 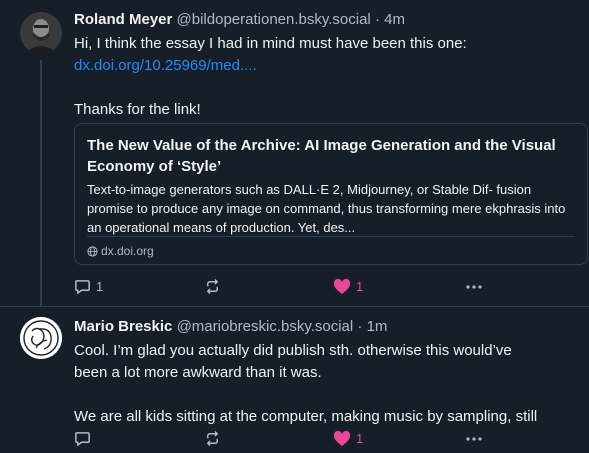 What do you see at coordinates (274, 19) in the screenshot?
I see `author-handle: @bildoperationen.bsky.social` at bounding box center [274, 19].